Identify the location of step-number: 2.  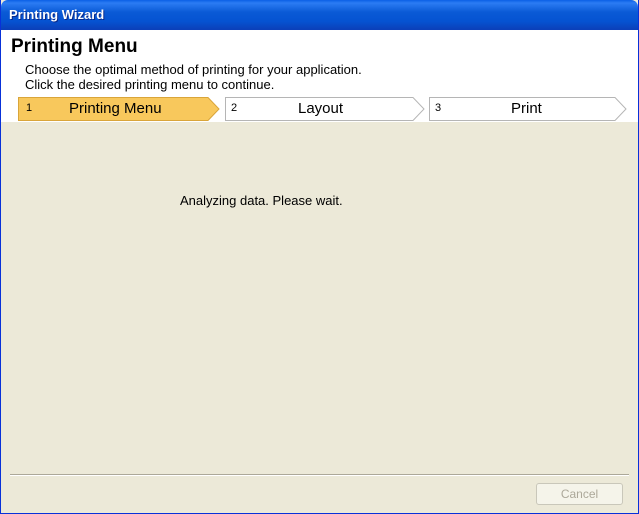
(234, 108).